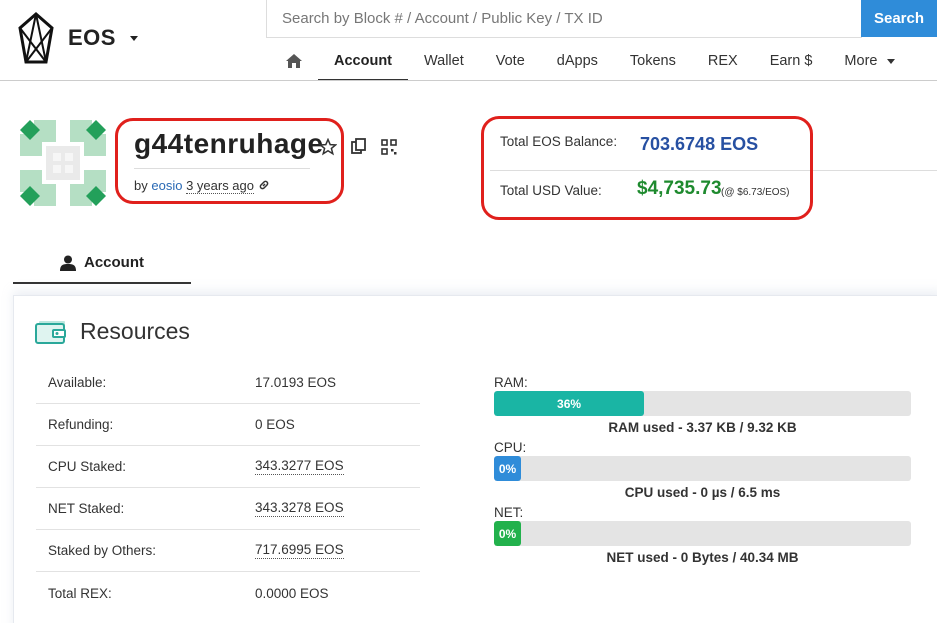 The width and height of the screenshot is (937, 623). Describe the element at coordinates (509, 512) in the screenshot. I see `net-label: NET:` at that location.